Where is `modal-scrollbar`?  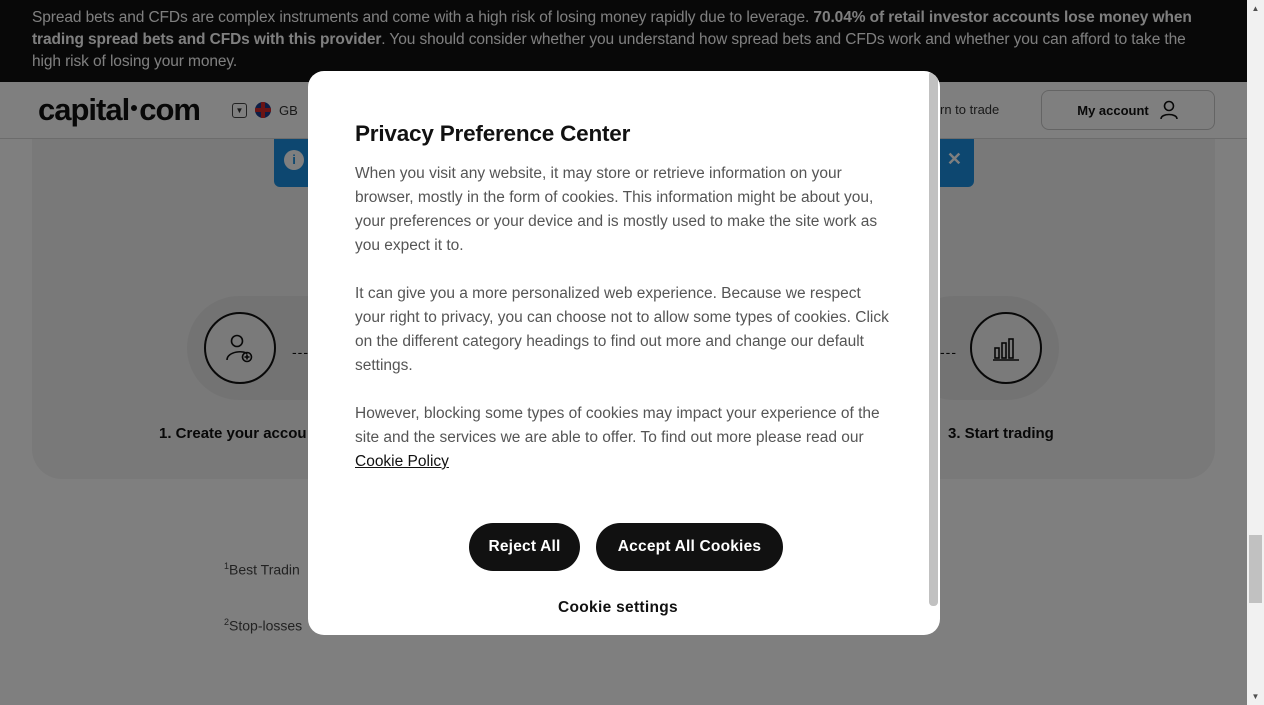 modal-scrollbar is located at coordinates (933, 338).